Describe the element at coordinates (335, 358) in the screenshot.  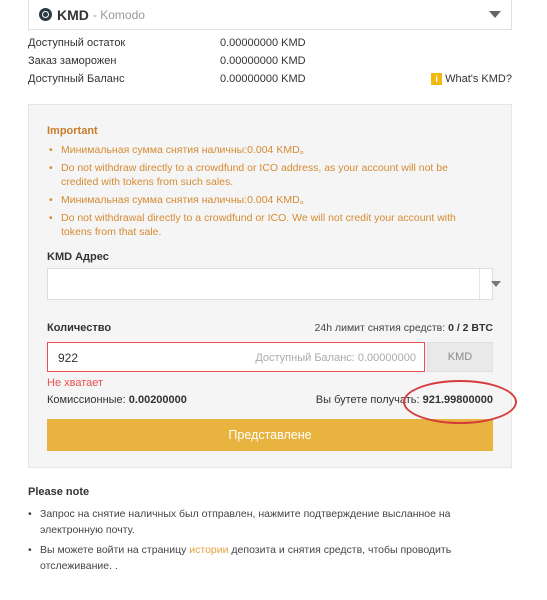
I see `available-balance-hint: Доступный Баланс: 0.00000000` at that location.